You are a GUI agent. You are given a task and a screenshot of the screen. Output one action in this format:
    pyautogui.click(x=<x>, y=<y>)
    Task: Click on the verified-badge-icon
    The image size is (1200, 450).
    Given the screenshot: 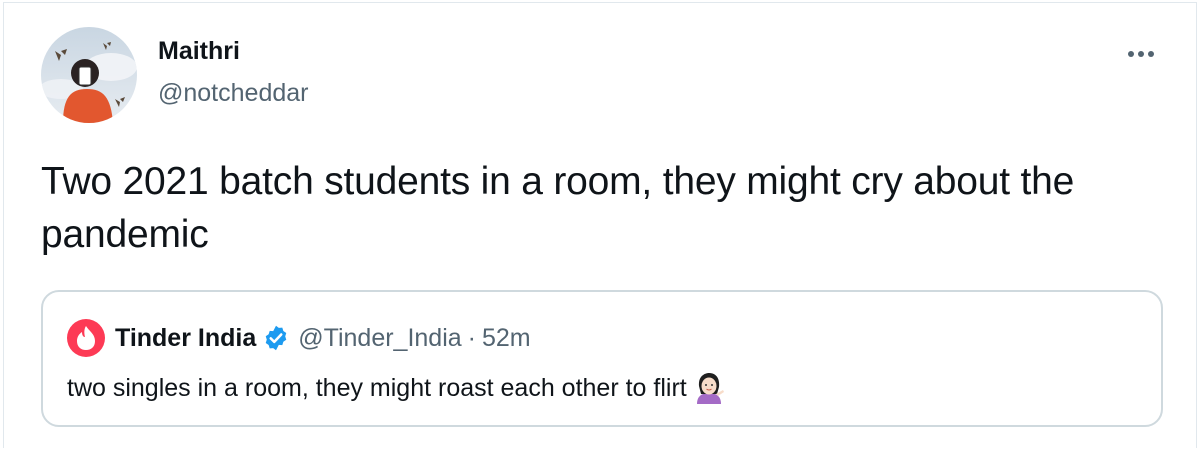 What is the action you would take?
    pyautogui.click(x=276, y=338)
    